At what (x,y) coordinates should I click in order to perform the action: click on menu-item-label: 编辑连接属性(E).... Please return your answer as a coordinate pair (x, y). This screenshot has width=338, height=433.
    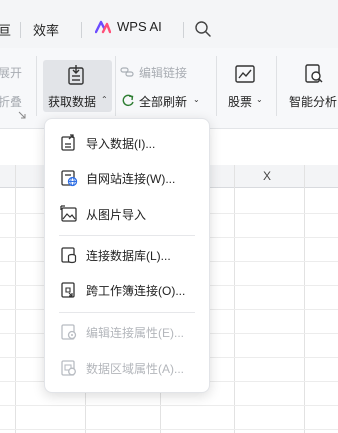
    Looking at the image, I should click on (135, 333).